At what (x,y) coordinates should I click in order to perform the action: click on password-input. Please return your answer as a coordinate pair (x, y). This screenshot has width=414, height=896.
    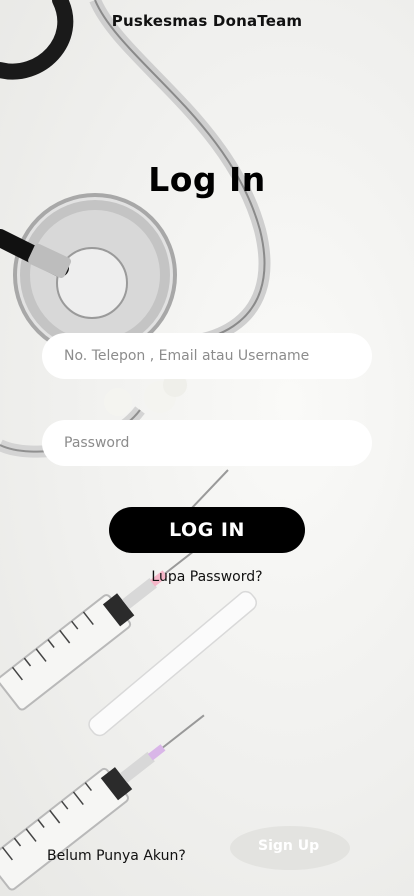
    Looking at the image, I should click on (207, 443).